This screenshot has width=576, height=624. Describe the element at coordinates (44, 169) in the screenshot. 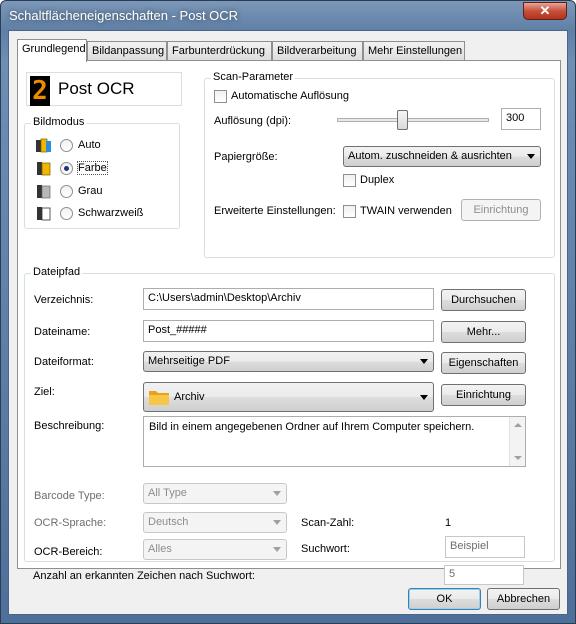

I see `color-mode-icon` at that location.